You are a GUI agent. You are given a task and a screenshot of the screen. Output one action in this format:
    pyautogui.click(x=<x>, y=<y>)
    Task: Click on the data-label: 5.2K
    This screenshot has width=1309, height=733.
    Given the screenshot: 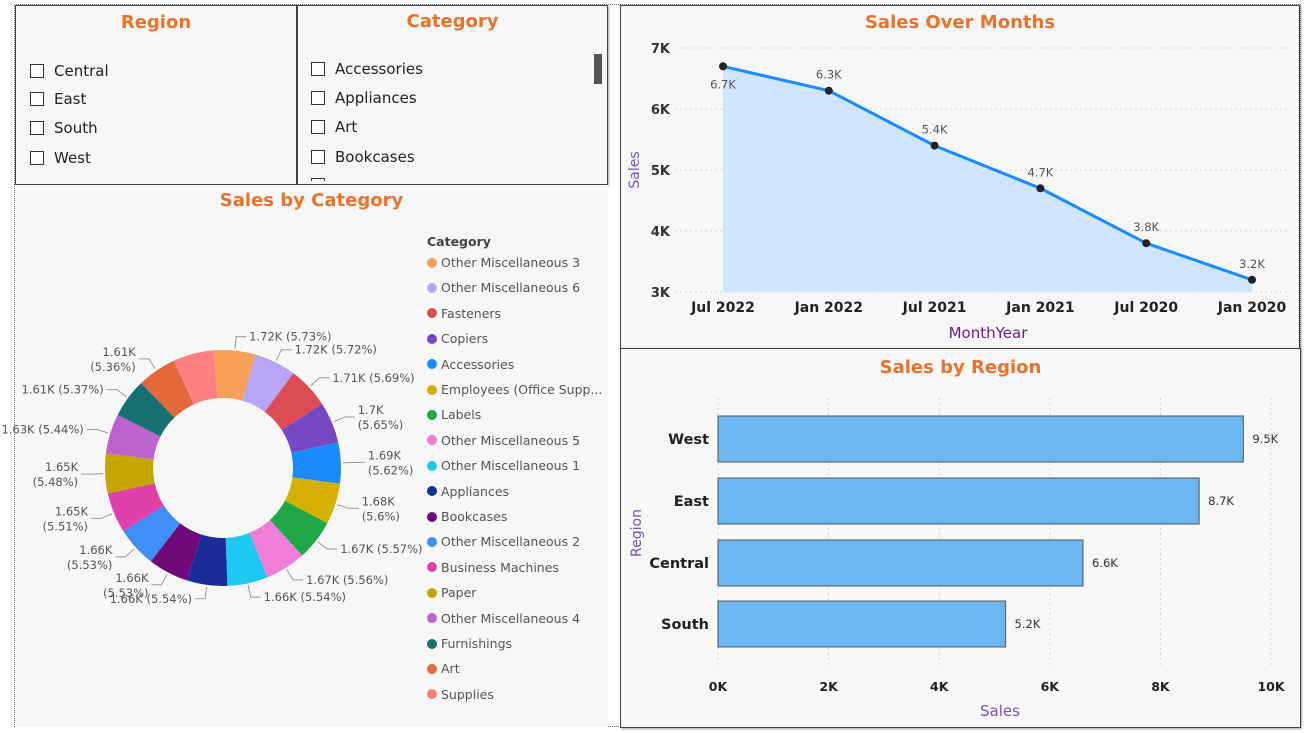 What is the action you would take?
    pyautogui.click(x=1028, y=624)
    